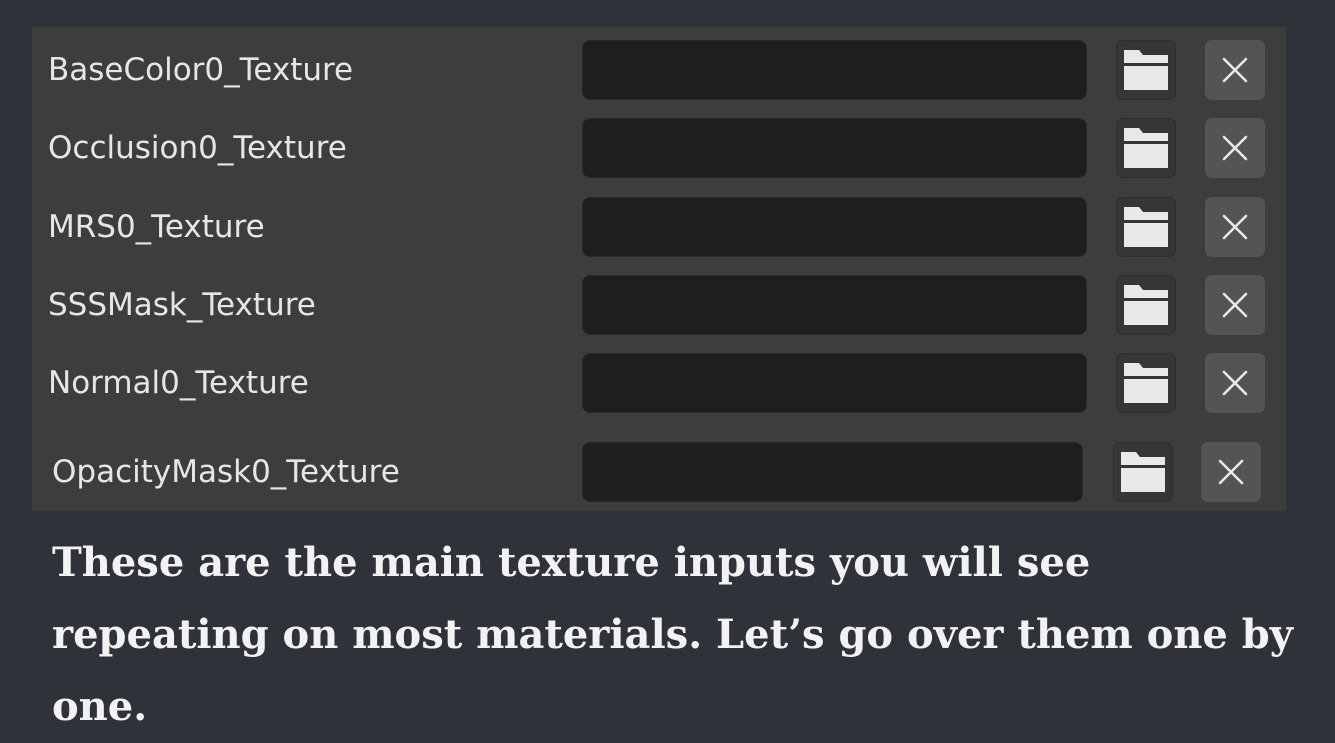  I want to click on texture-label: OpacityMask0_Texture, so click(226, 472).